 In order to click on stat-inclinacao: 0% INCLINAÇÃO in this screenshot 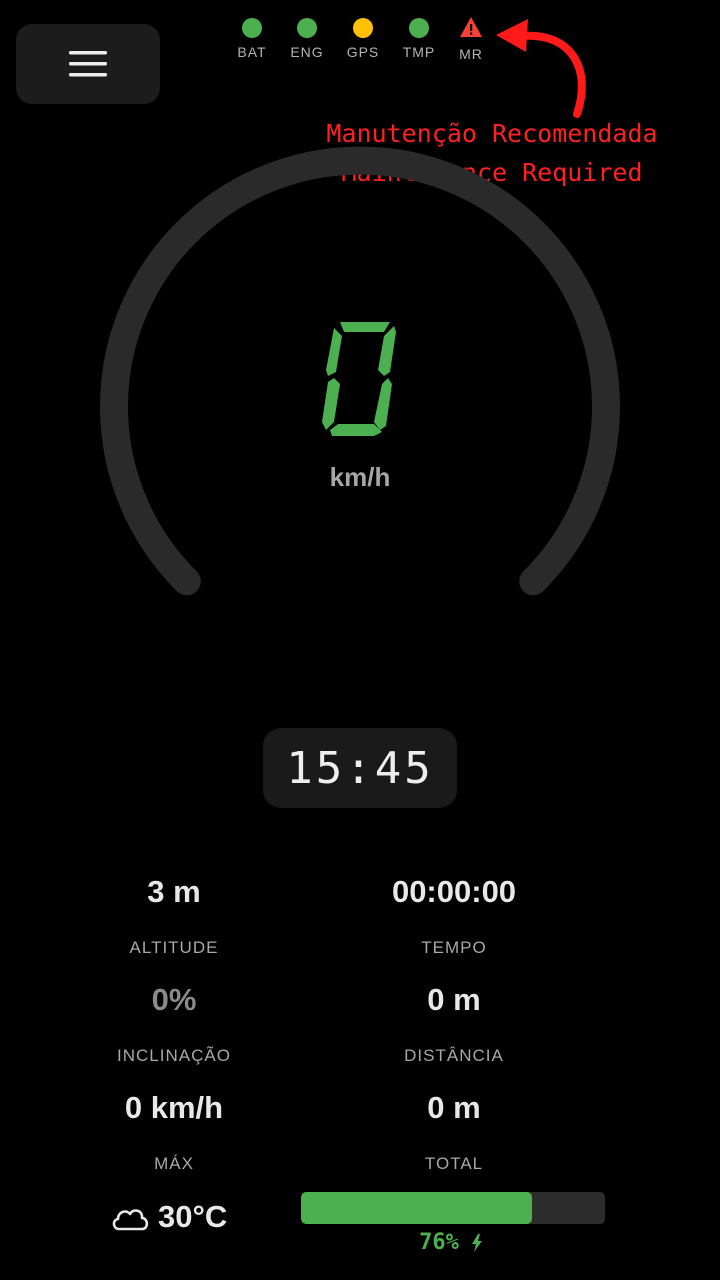, I will do `click(174, 1023)`.